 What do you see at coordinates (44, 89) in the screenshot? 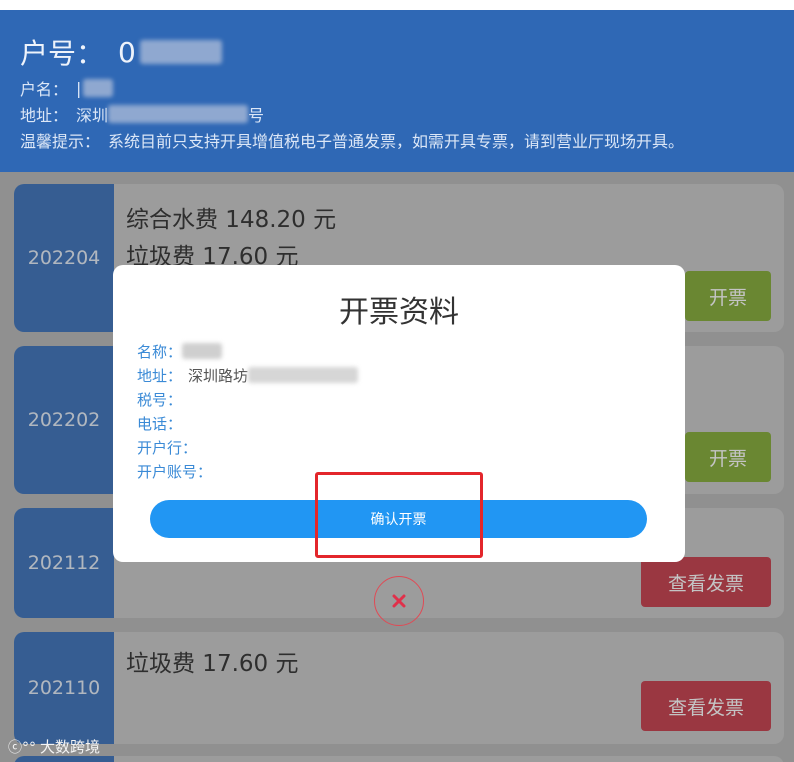
I see `name-label: 户名：` at bounding box center [44, 89].